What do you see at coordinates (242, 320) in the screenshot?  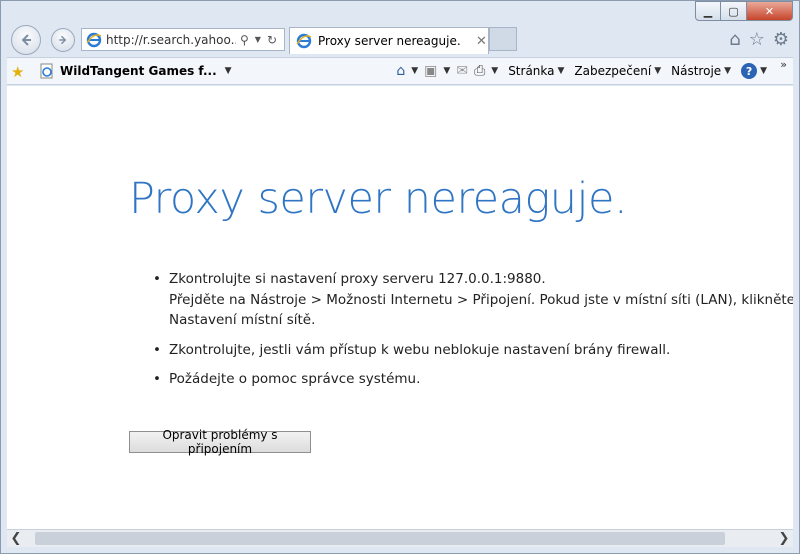 I see `bullet-text: Nastavení místní sítě.` at bounding box center [242, 320].